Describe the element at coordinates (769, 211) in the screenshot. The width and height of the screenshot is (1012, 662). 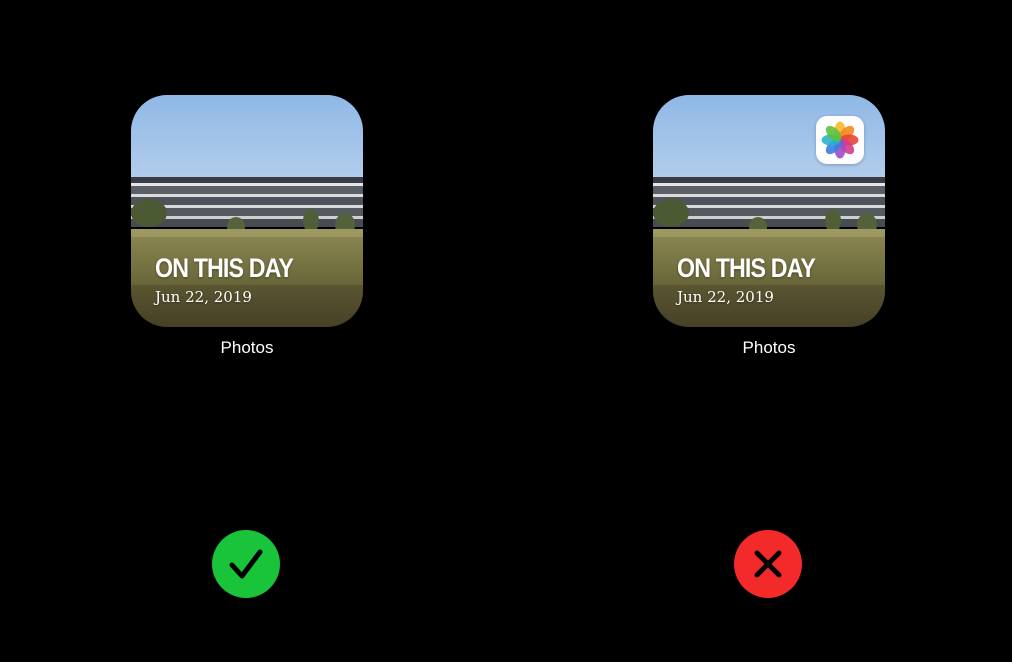
I see `photos-widget-incorrect: ON THIS DAY Jun 22, 2019` at that location.